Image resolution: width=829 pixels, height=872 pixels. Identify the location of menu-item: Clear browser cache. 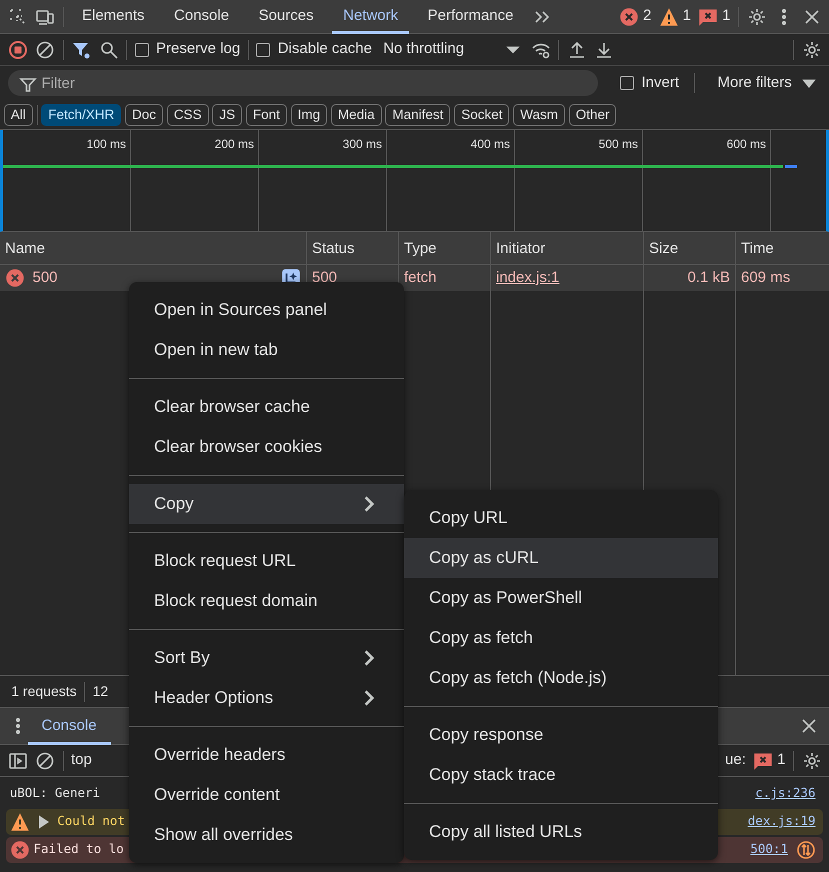
(266, 407).